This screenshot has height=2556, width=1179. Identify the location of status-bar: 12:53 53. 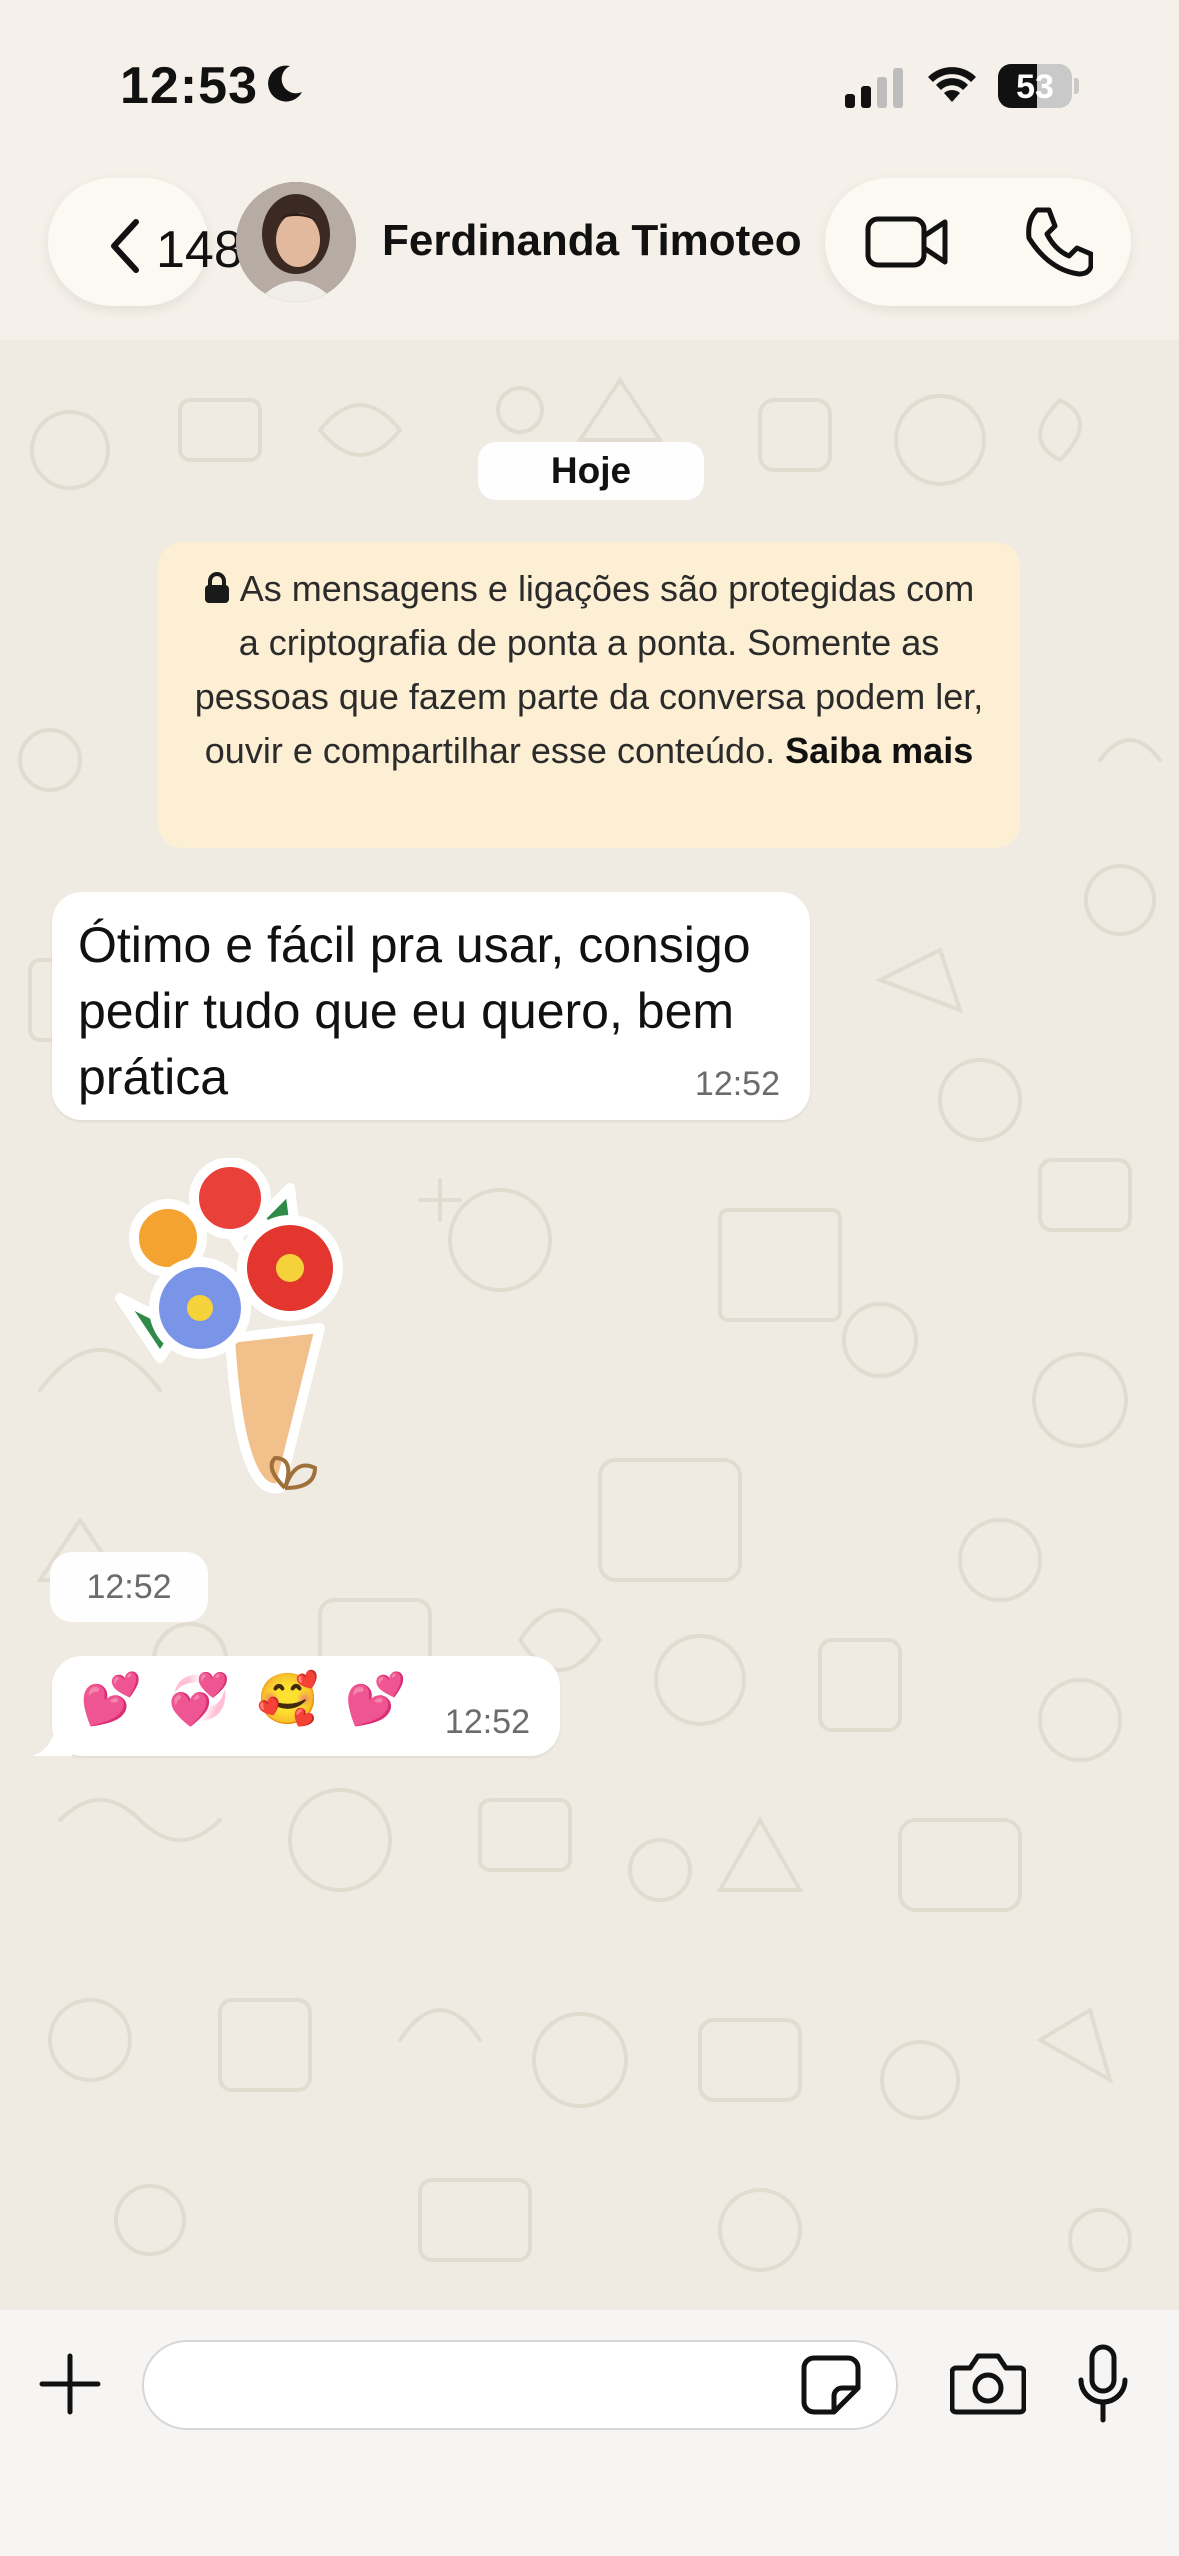
(589, 85).